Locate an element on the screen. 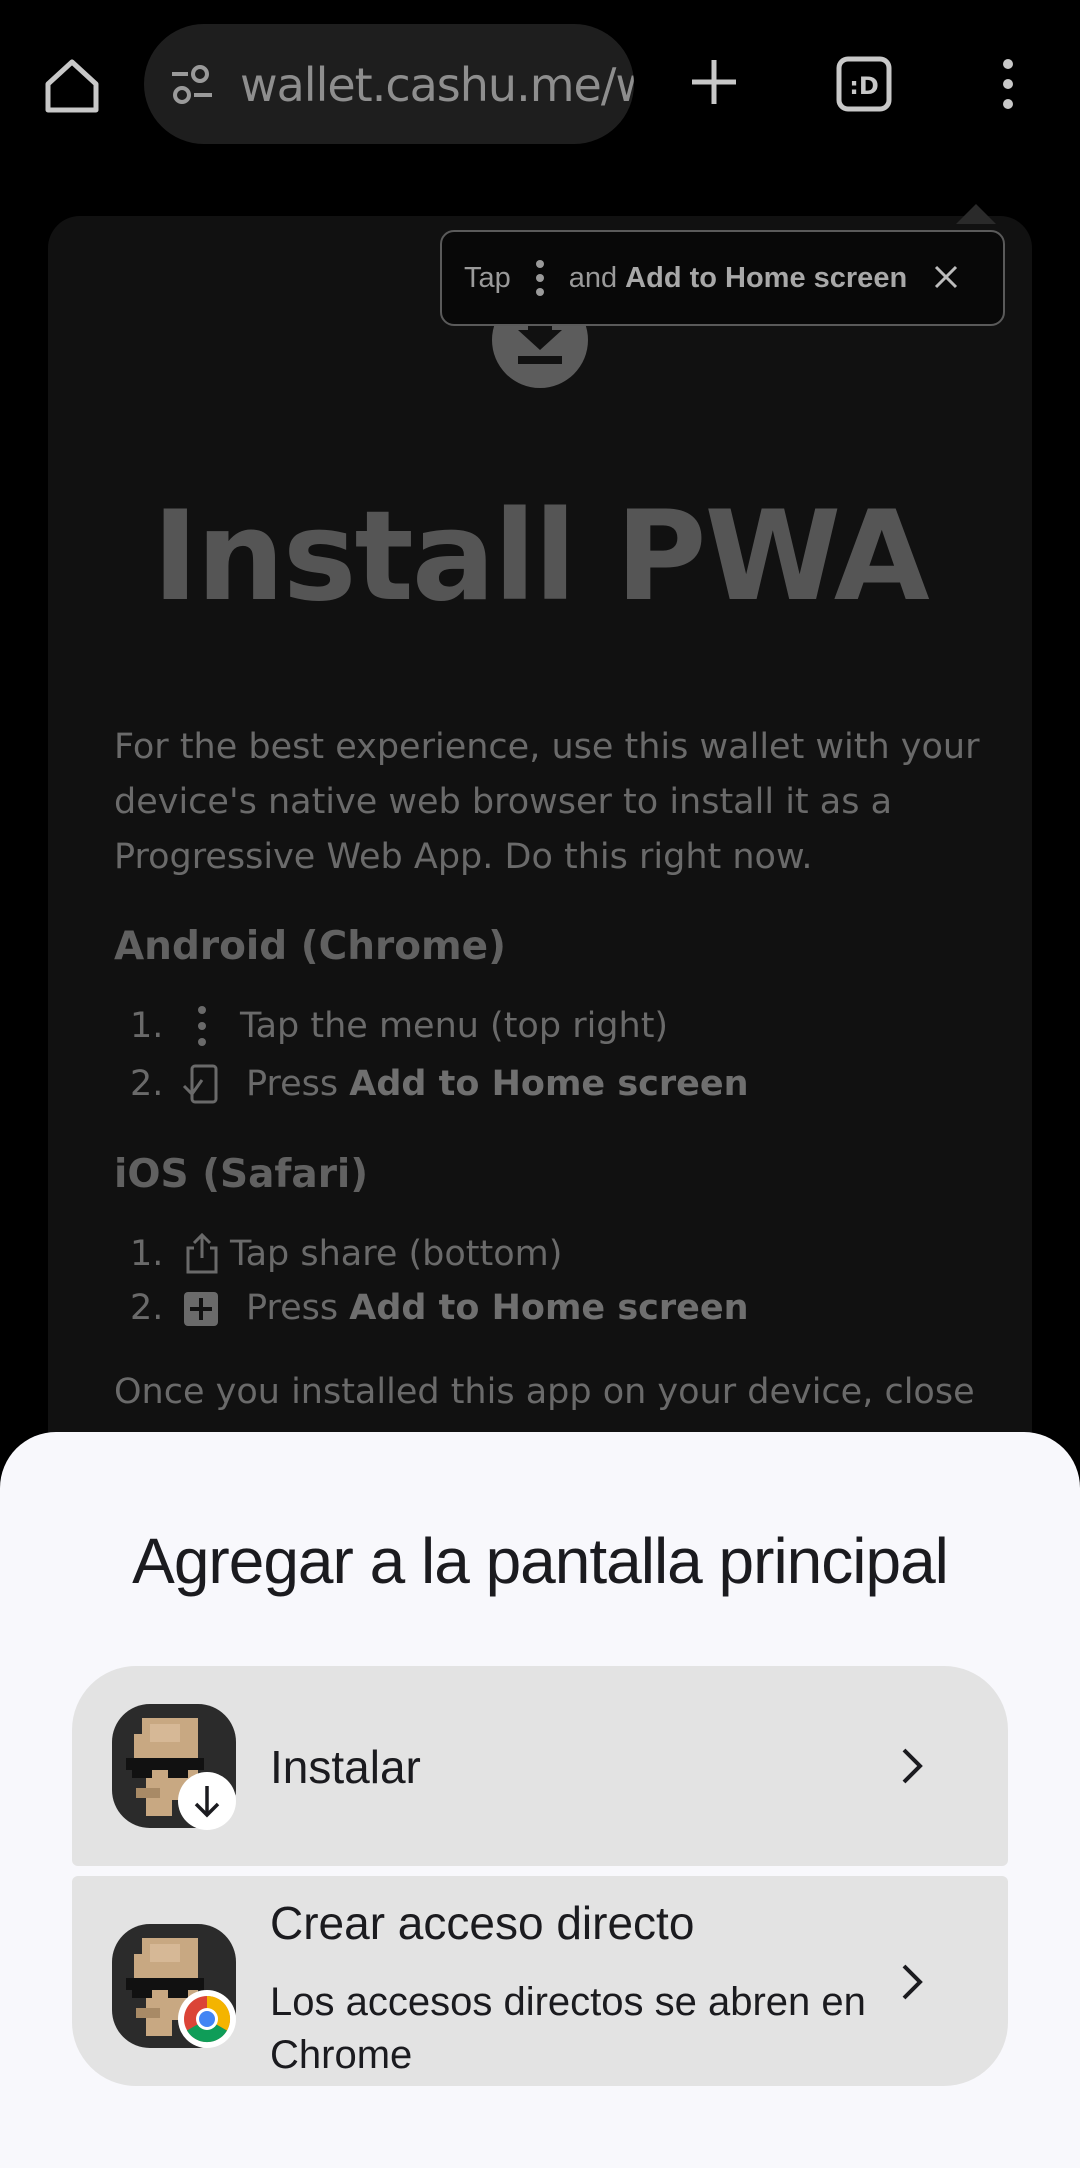 This screenshot has height=2168, width=1080. install-option: Instalar is located at coordinates (540, 1766).